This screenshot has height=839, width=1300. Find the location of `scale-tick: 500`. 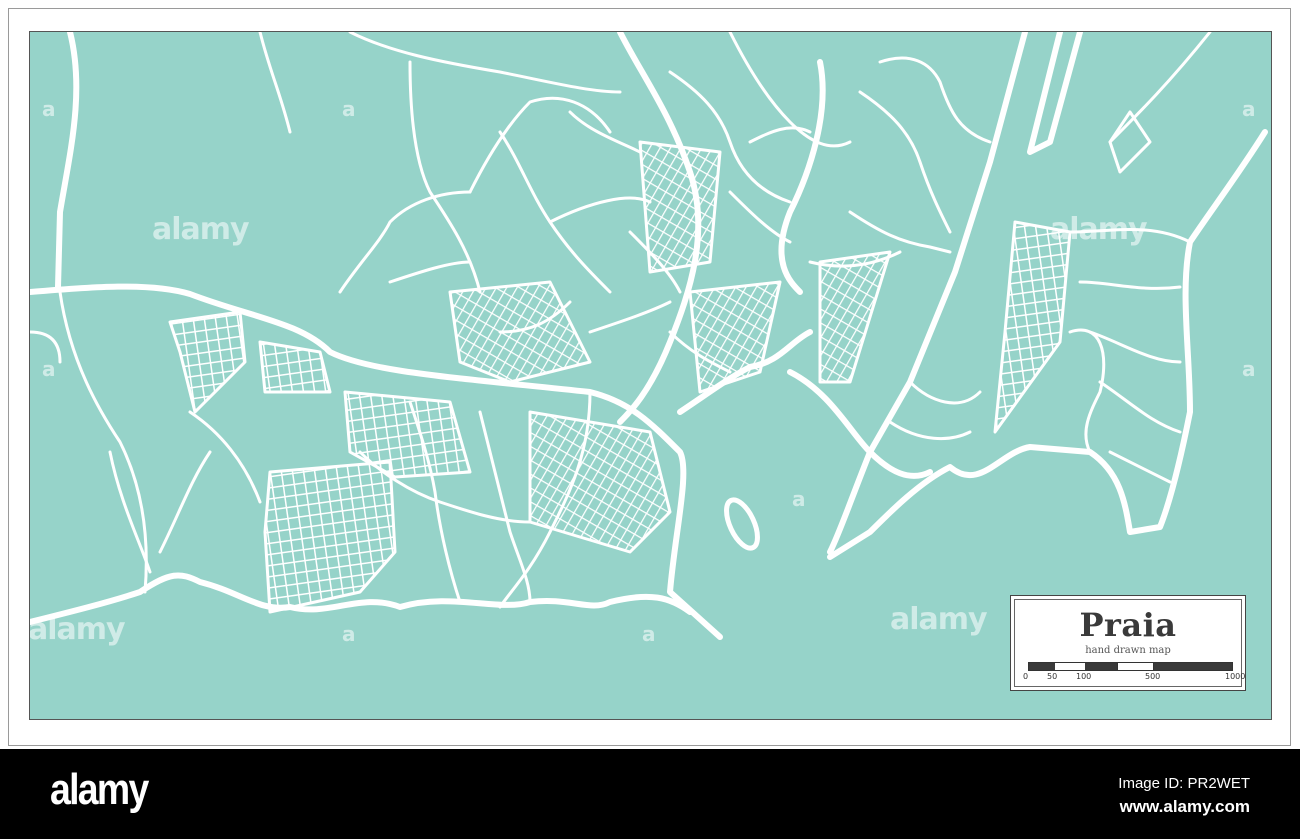

scale-tick: 500 is located at coordinates (1153, 676).